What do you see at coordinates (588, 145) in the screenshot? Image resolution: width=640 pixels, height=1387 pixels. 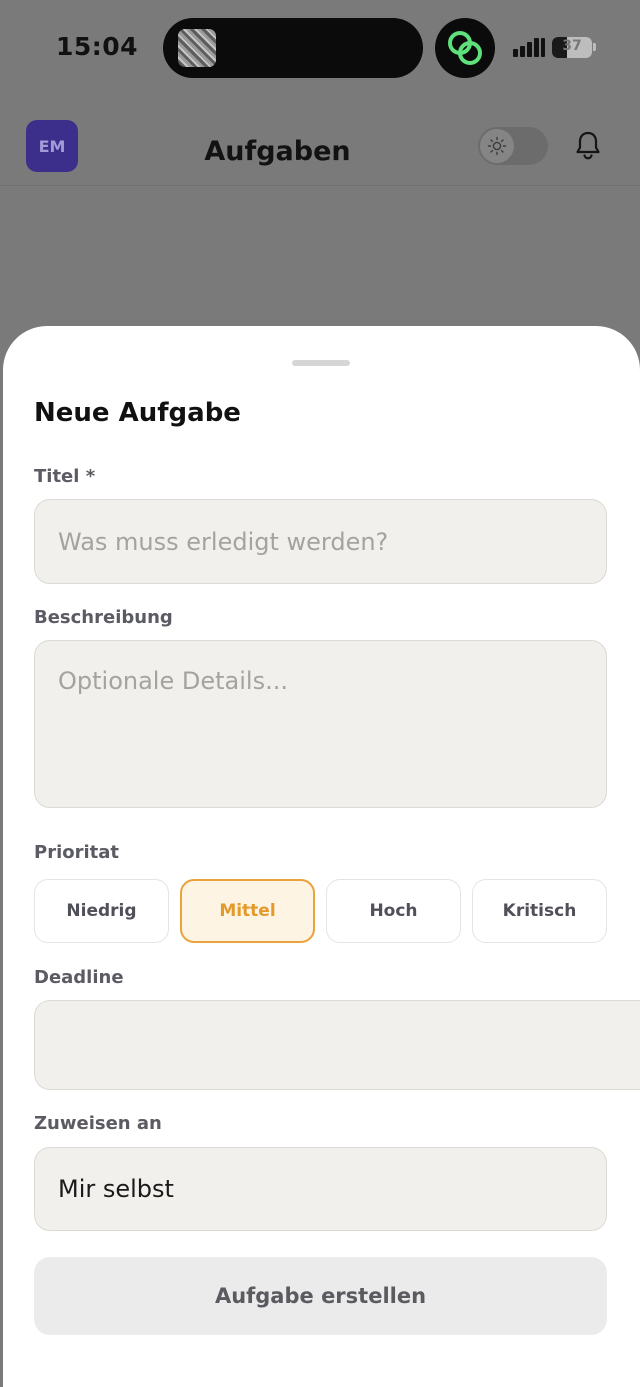 I see `bell-icon` at bounding box center [588, 145].